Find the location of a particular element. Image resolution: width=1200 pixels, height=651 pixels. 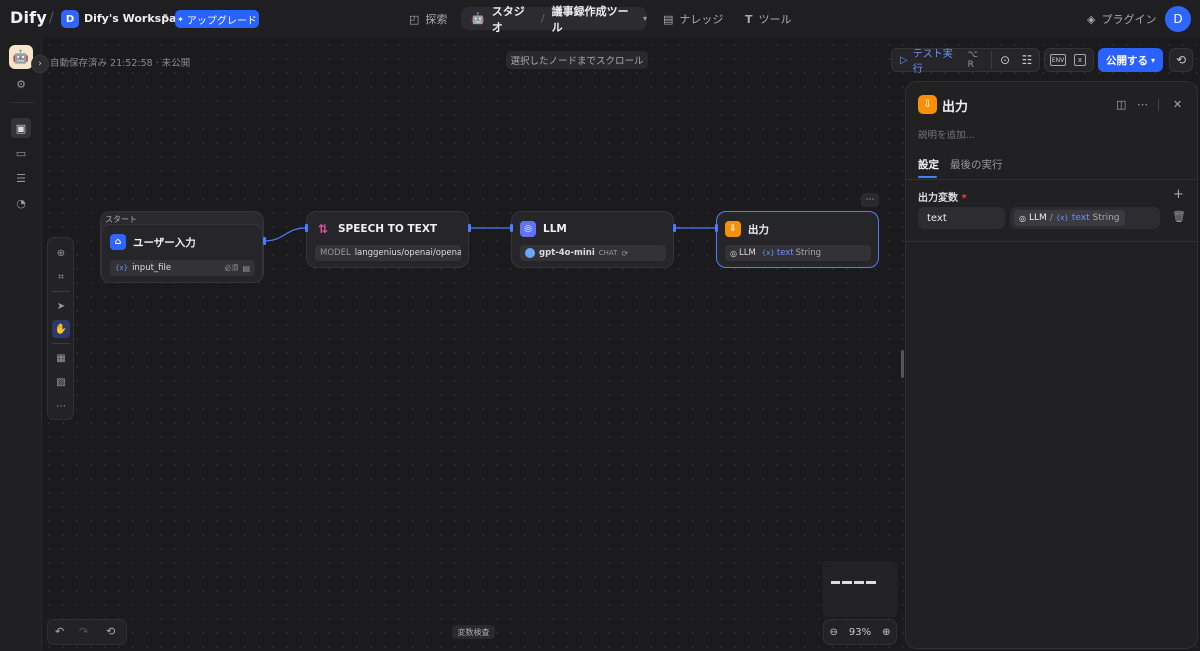

redo-icon: ↷ is located at coordinates (83, 631).